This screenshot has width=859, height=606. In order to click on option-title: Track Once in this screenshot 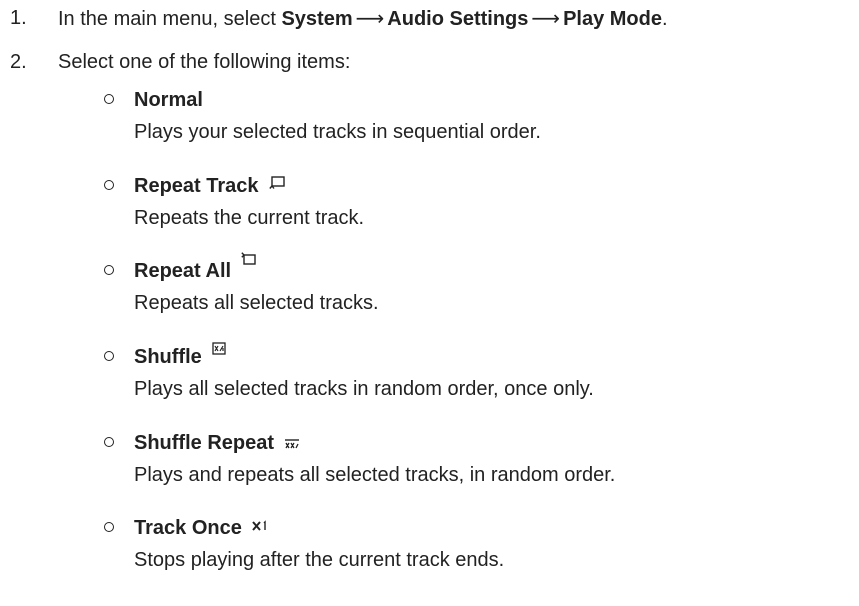, I will do `click(201, 528)`.